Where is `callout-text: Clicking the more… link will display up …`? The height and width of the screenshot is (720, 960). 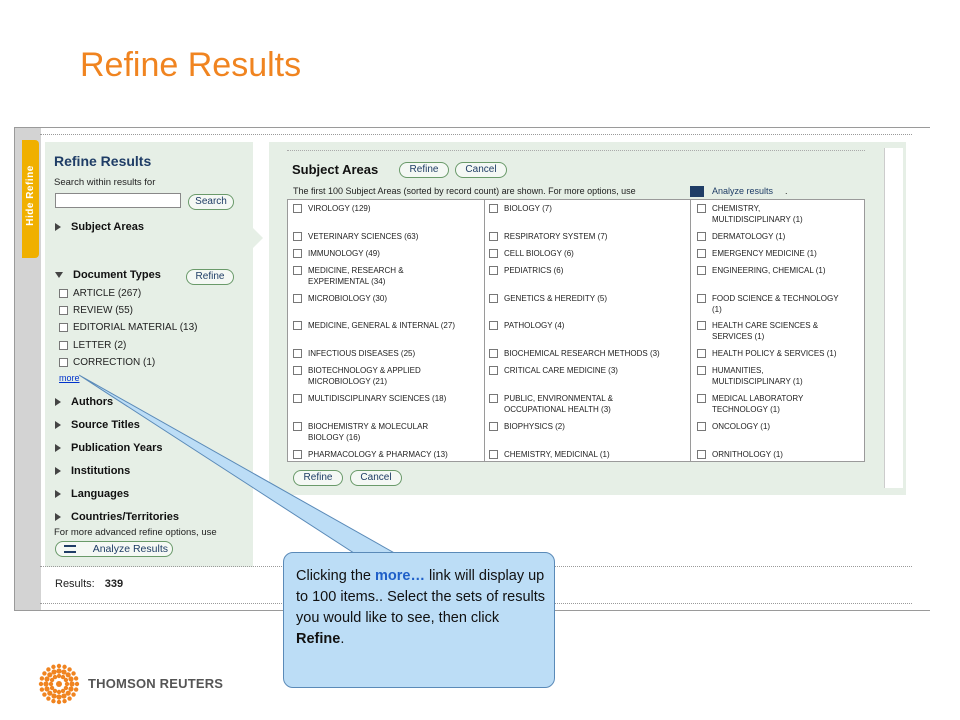 callout-text: Clicking the more… link will display up … is located at coordinates (421, 607).